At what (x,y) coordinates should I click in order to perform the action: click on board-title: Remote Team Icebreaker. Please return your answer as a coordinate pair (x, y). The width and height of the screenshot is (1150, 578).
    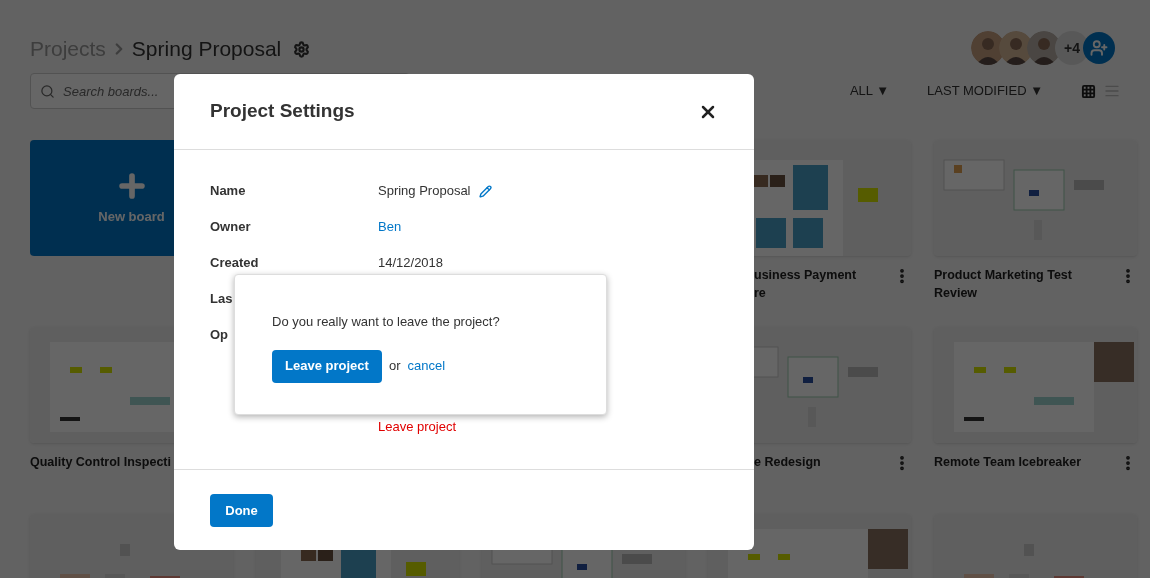
    Looking at the image, I should click on (1008, 462).